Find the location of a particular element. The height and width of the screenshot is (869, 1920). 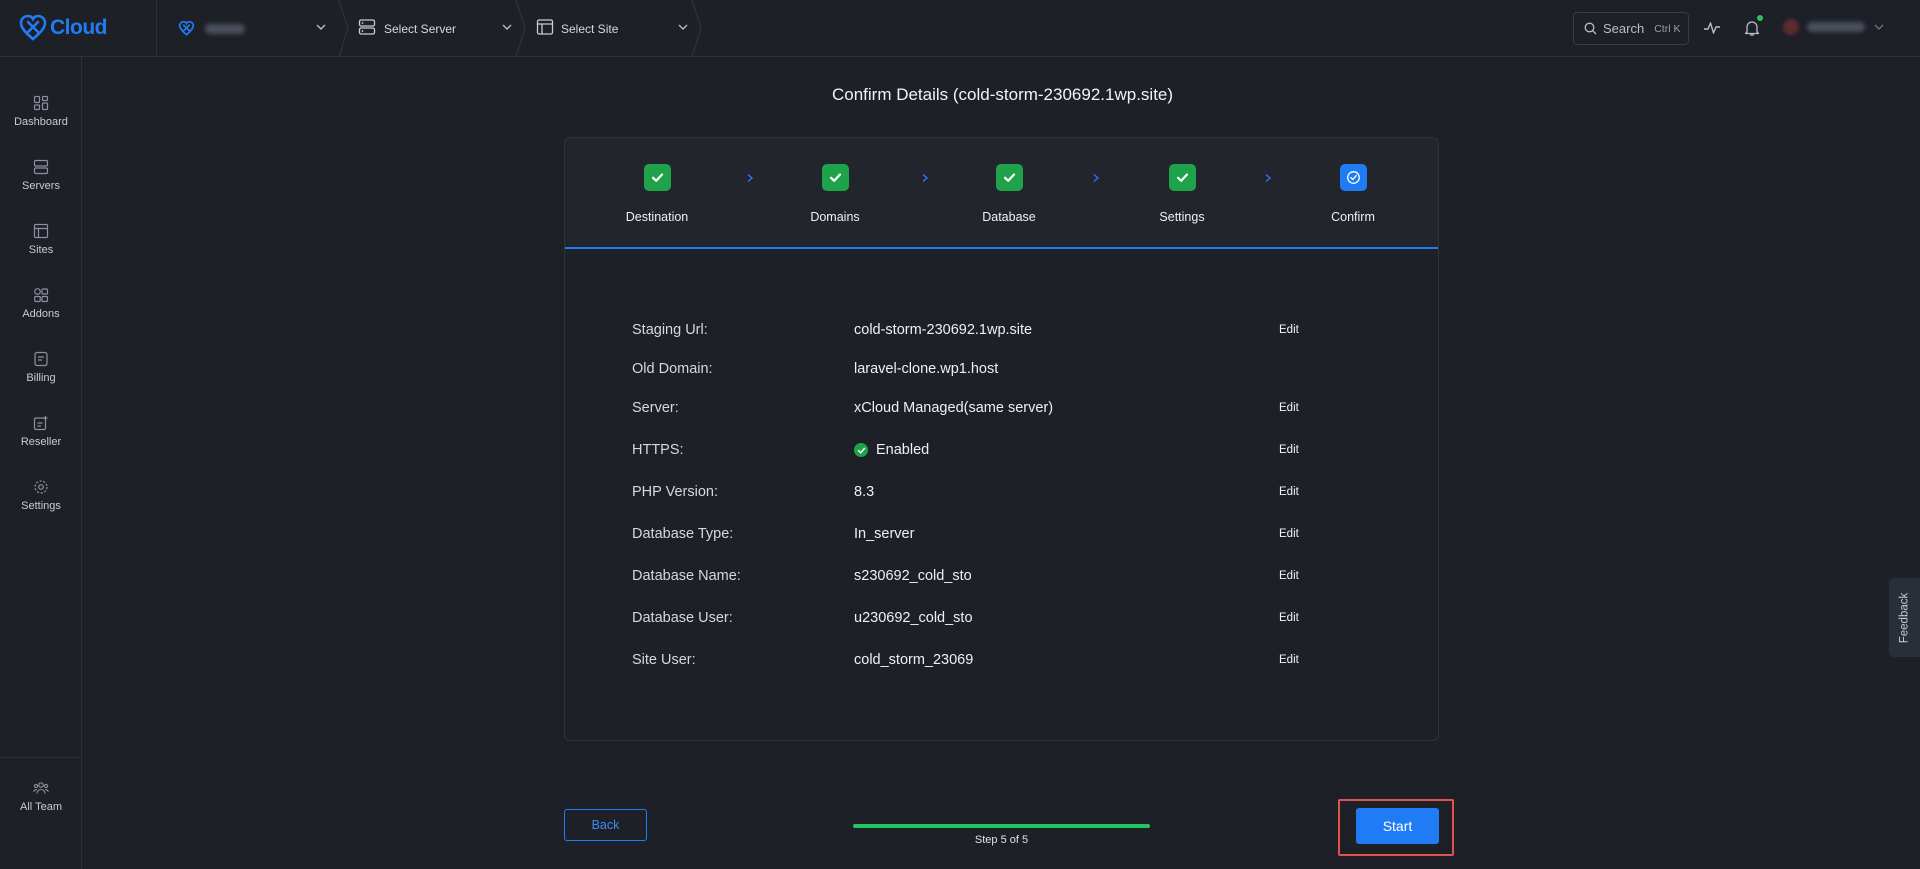

reseller-icon is located at coordinates (40, 423).